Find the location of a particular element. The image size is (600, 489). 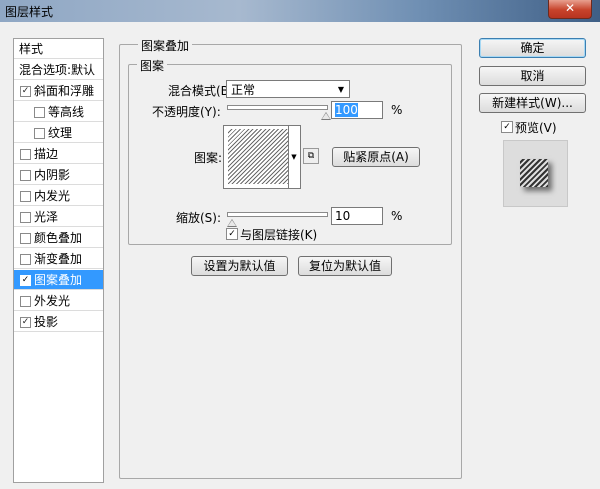

styles-list-item: 颜色叠加 is located at coordinates (58, 238).